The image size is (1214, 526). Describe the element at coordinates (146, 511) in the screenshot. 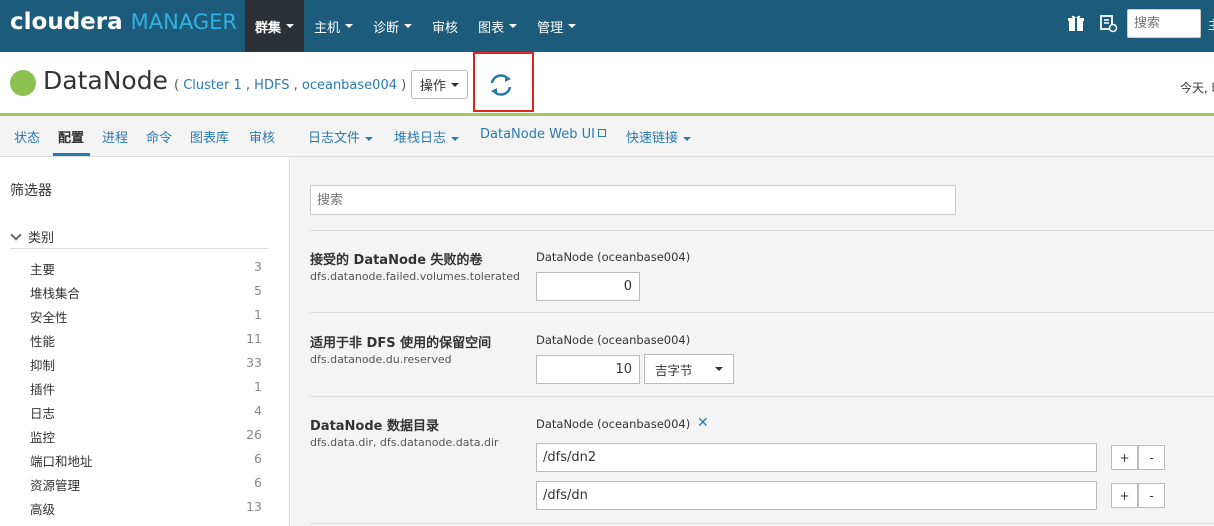

I see `category-item: 高级 13` at that location.